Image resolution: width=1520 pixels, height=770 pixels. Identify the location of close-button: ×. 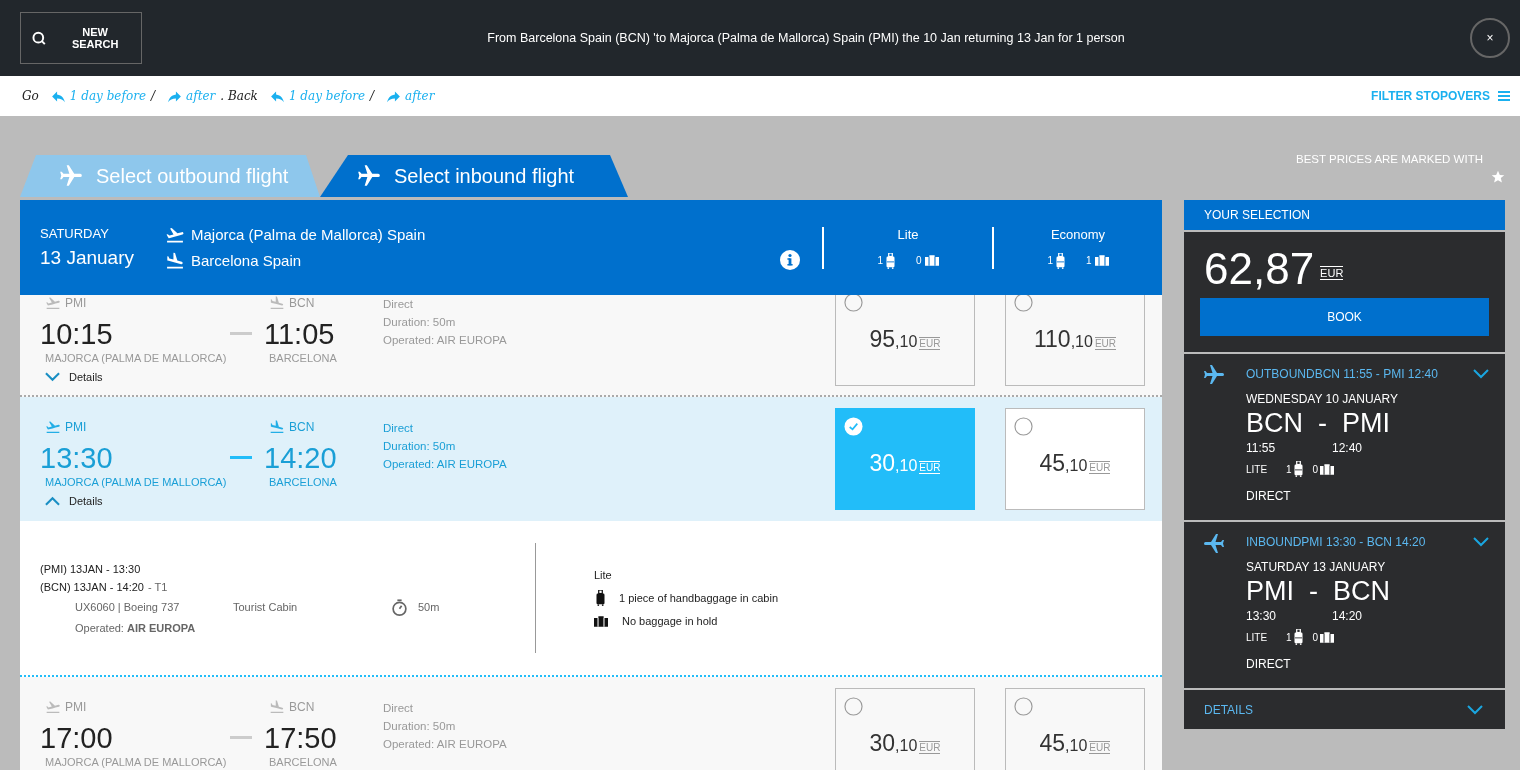
(1490, 38).